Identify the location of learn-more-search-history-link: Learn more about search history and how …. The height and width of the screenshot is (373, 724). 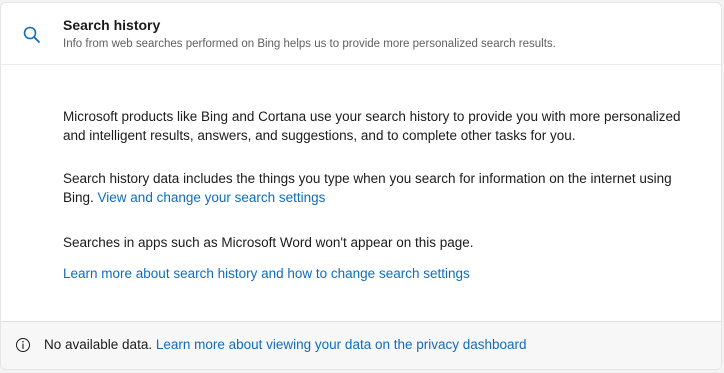
(266, 273).